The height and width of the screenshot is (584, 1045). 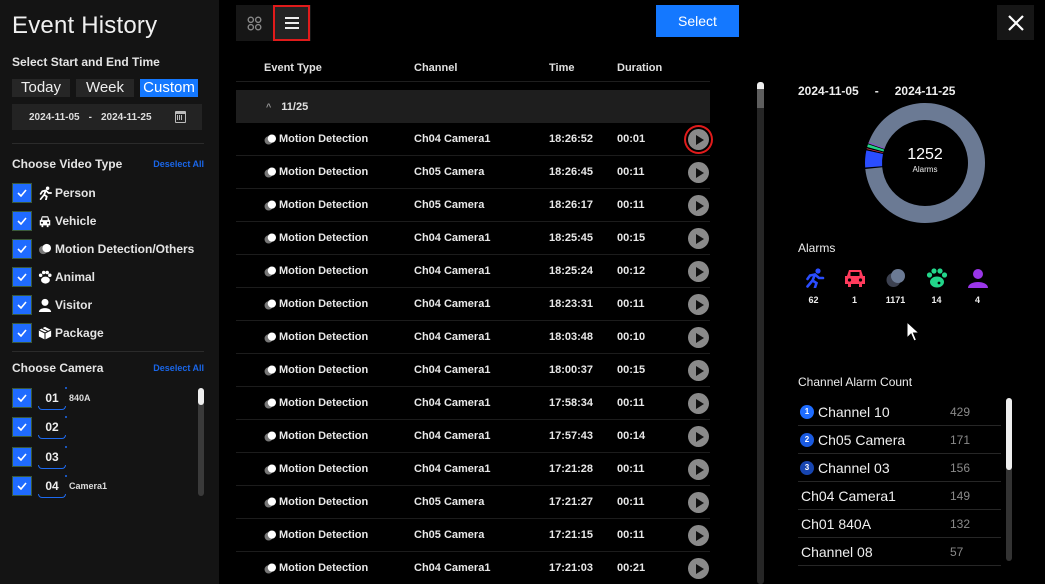 What do you see at coordinates (452, 337) in the screenshot?
I see `event-channel: Ch04 Camera1` at bounding box center [452, 337].